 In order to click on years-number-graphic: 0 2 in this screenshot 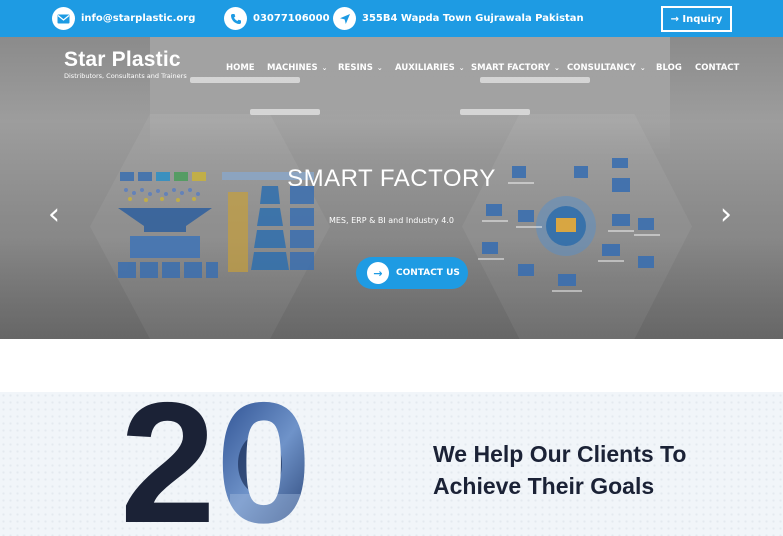, I will do `click(216, 465)`.